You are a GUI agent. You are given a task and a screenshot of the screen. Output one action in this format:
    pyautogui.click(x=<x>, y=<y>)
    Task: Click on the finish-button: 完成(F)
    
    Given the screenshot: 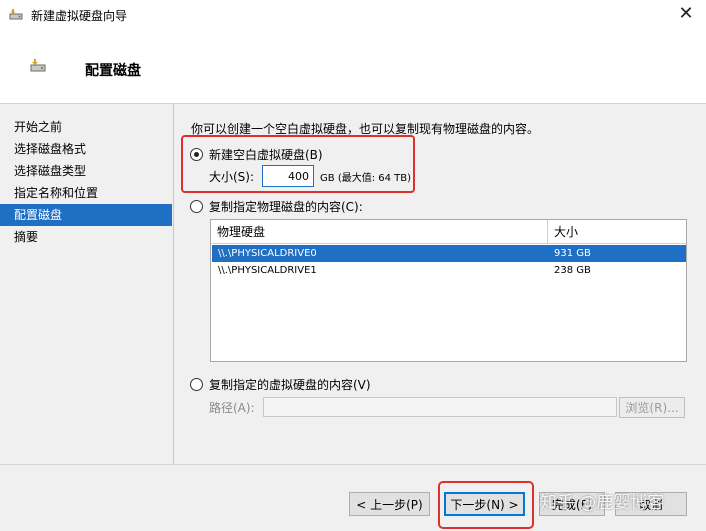 What is the action you would take?
    pyautogui.click(x=572, y=504)
    